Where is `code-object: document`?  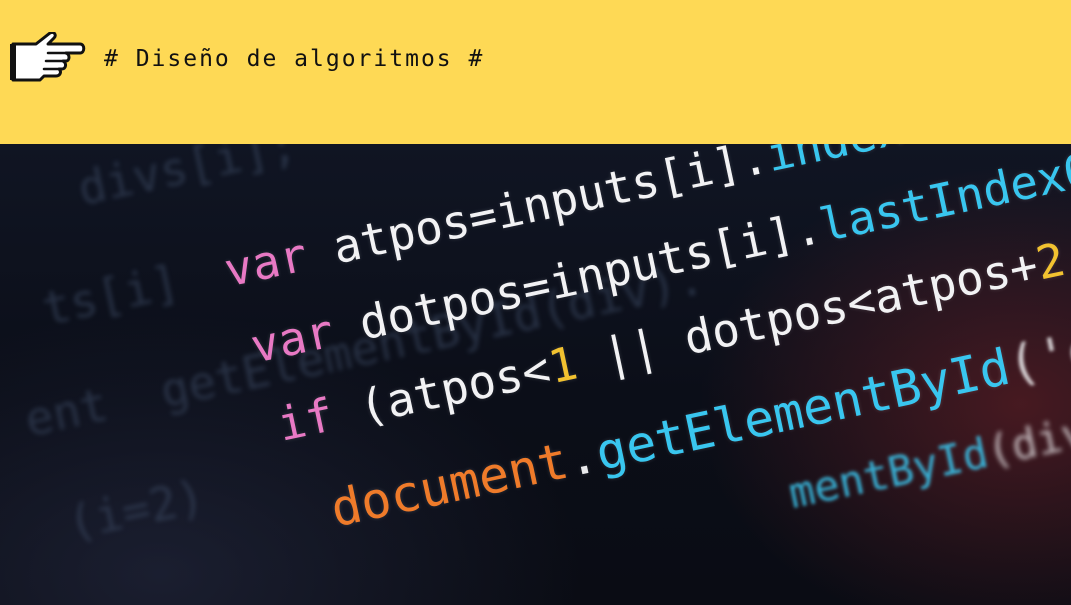 code-object: document is located at coordinates (449, 485).